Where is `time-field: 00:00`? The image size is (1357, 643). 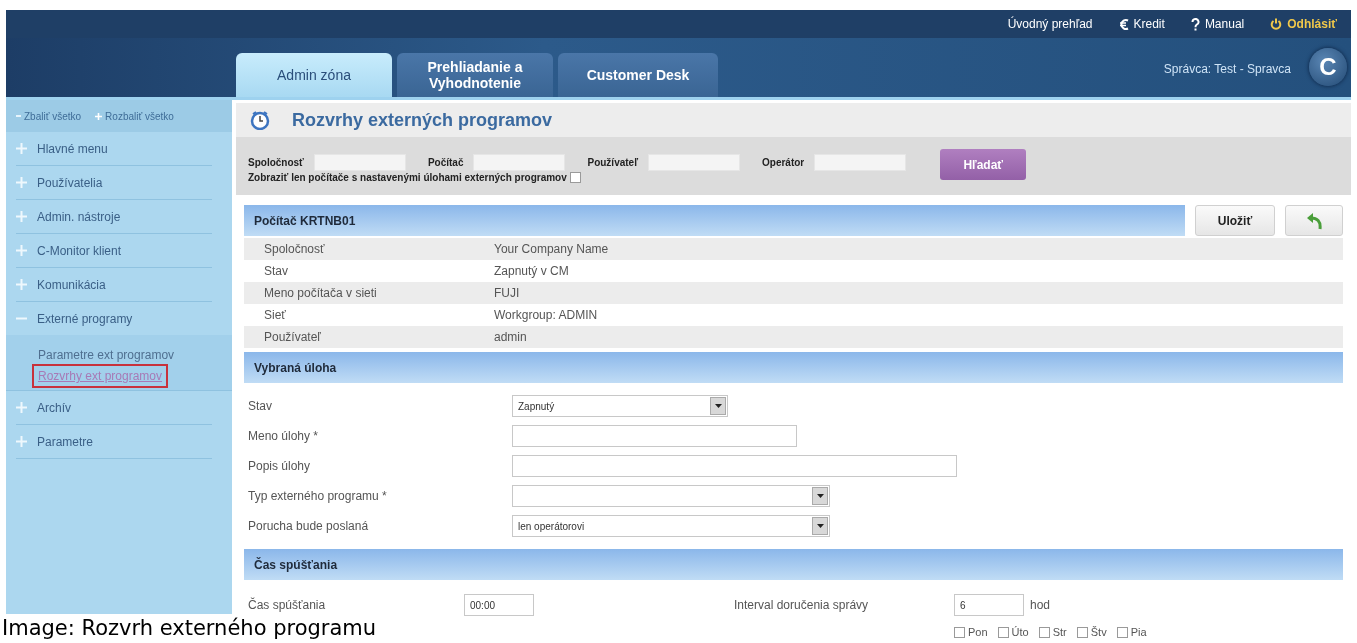
time-field: 00:00 is located at coordinates (499, 605).